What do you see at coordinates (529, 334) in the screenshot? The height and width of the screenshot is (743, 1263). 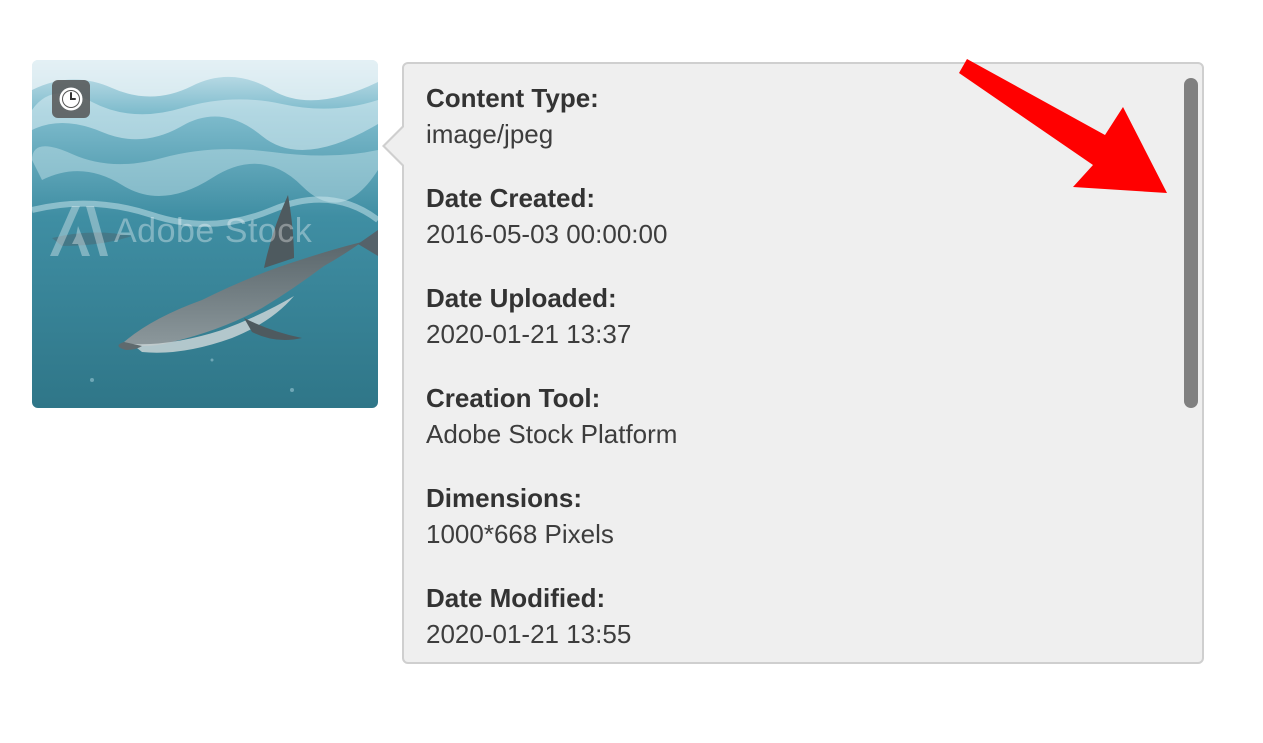 I see `field-value: 2020-01-21 13:37` at bounding box center [529, 334].